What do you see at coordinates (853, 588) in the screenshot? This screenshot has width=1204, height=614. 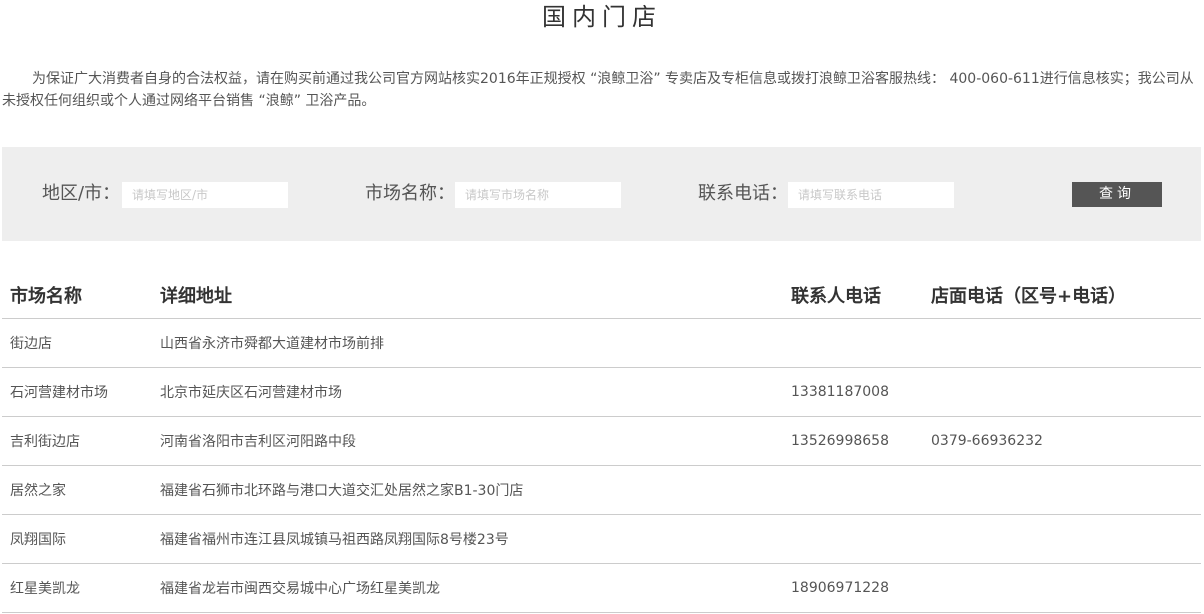 I see `contact-phone-cell: 18906971228` at bounding box center [853, 588].